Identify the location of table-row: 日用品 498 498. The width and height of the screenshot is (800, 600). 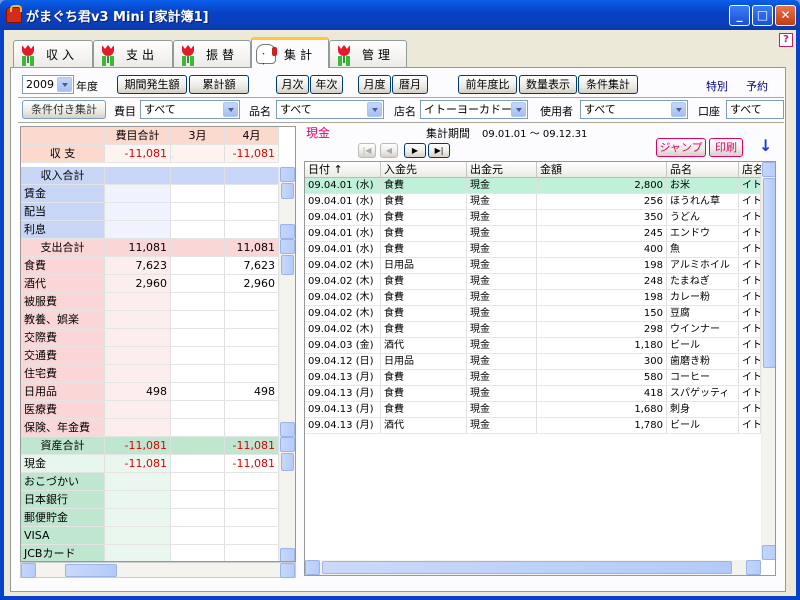
(150, 392).